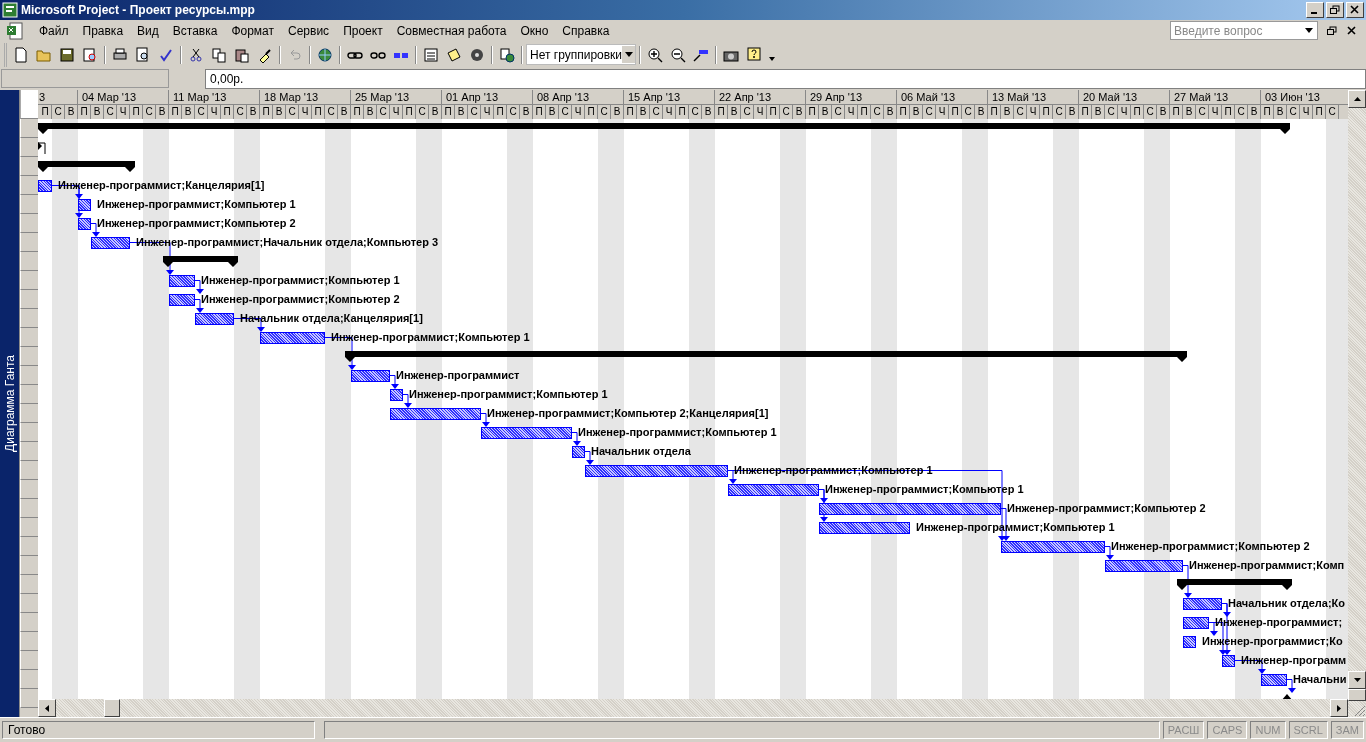 This screenshot has height=742, width=1366. Describe the element at coordinates (10, 9) in the screenshot. I see `project-icon` at that location.